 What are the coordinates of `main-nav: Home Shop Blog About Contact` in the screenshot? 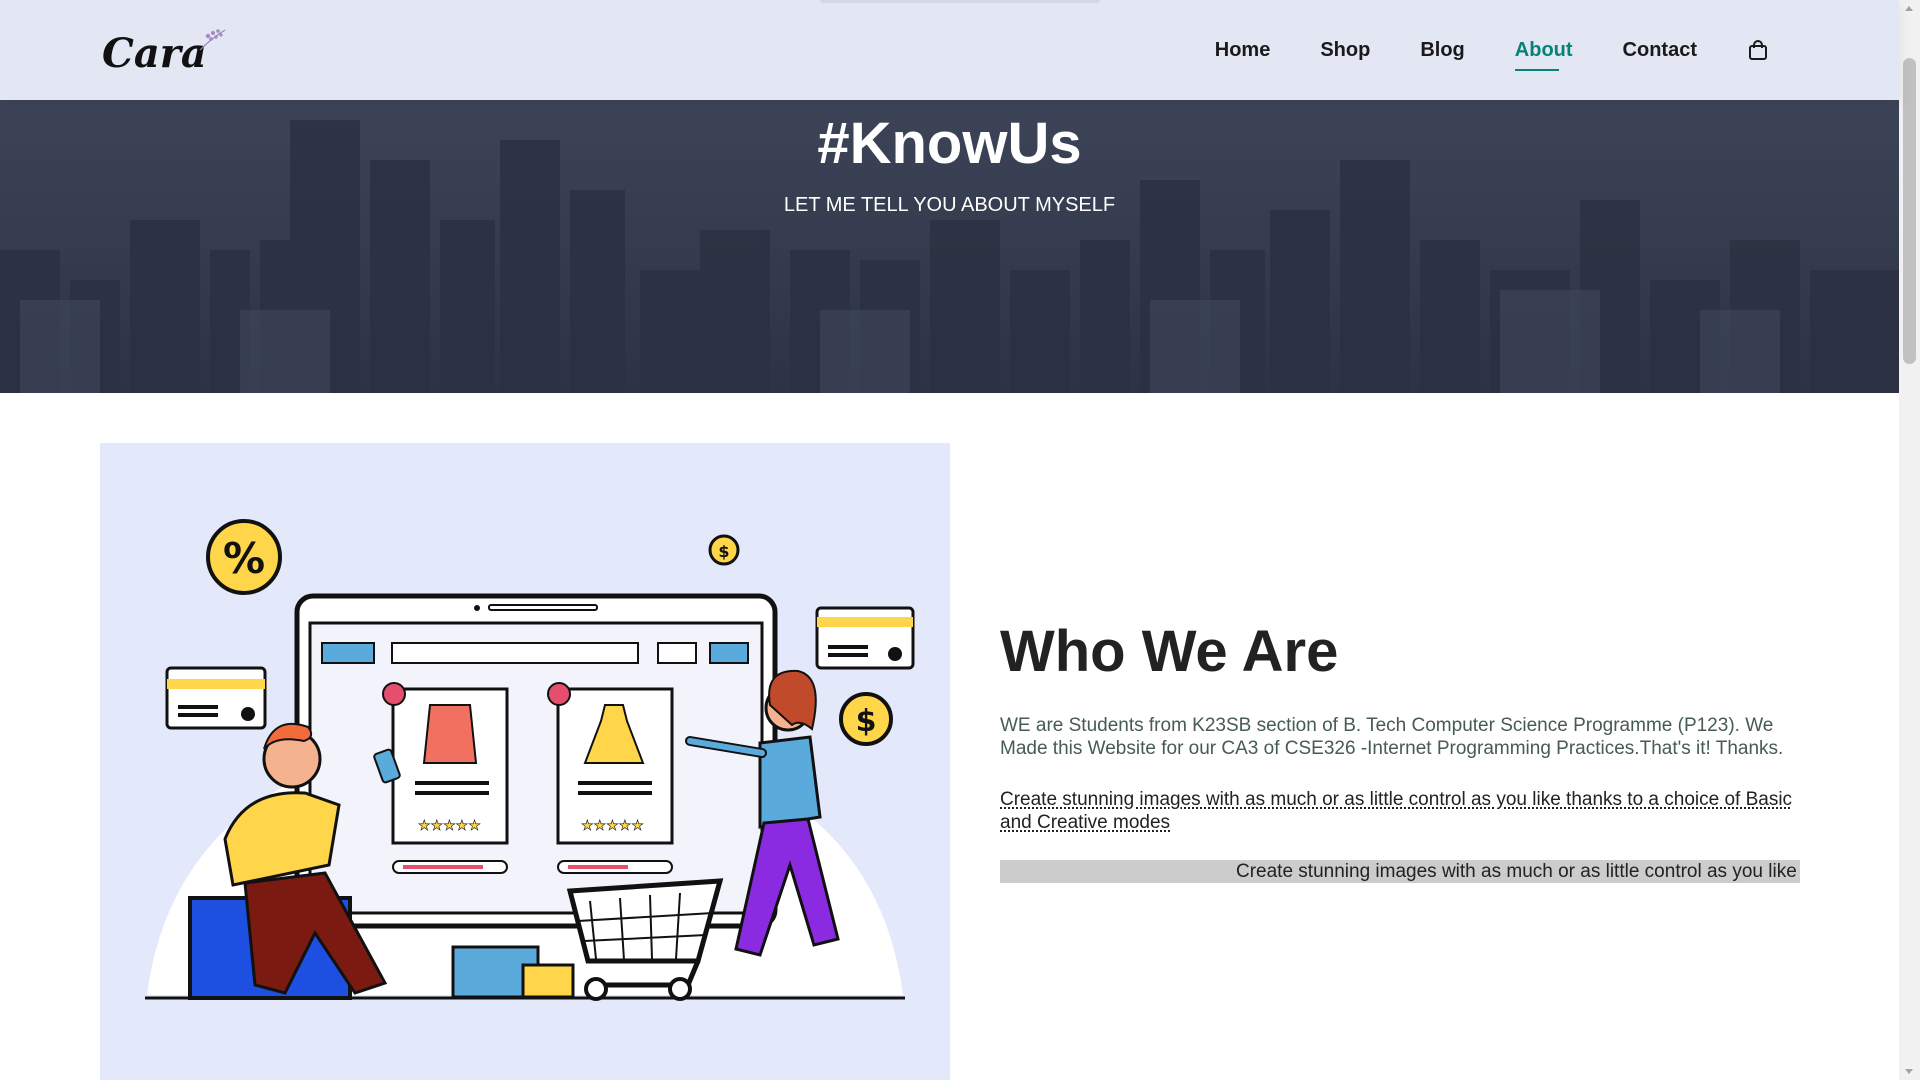 It's located at (1492, 50).